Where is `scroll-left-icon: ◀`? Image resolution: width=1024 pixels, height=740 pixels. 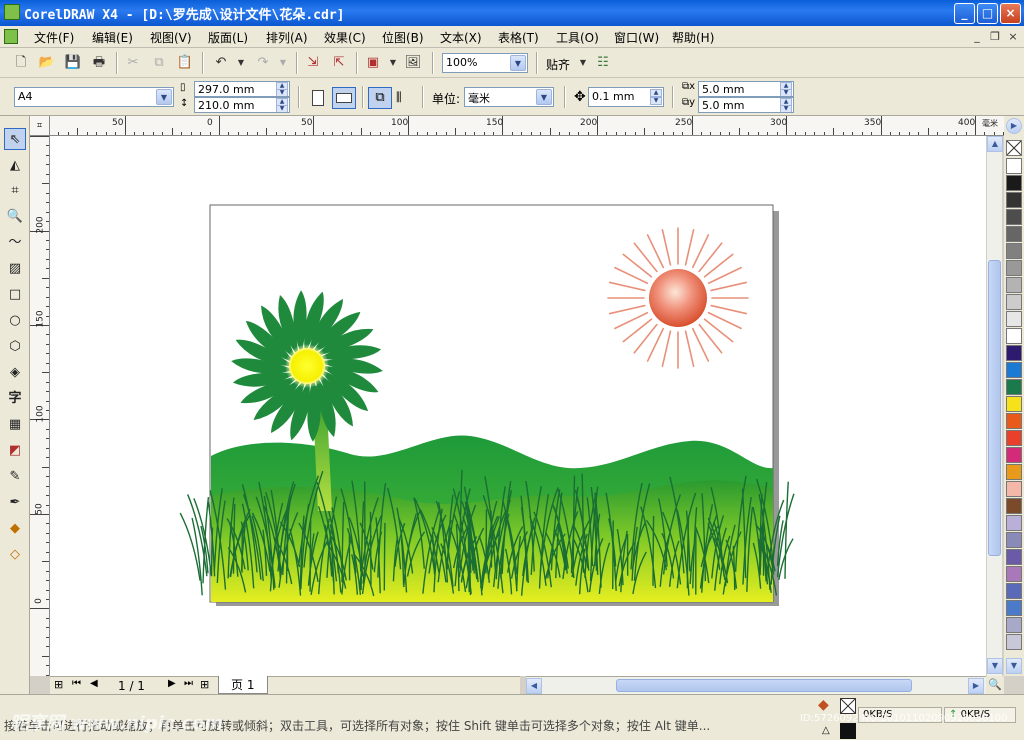
scroll-left-icon: ◀ is located at coordinates (534, 686).